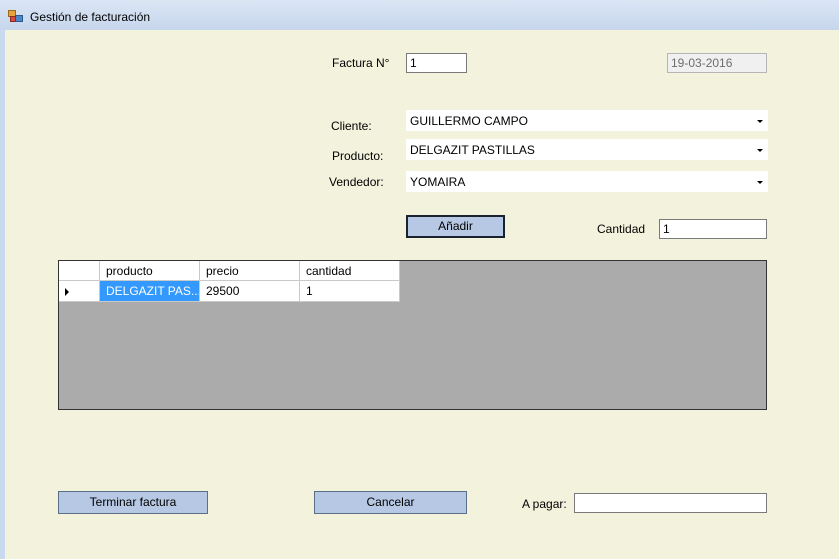 The height and width of the screenshot is (559, 839). Describe the element at coordinates (544, 504) in the screenshot. I see `total-label: A pagar:` at that location.